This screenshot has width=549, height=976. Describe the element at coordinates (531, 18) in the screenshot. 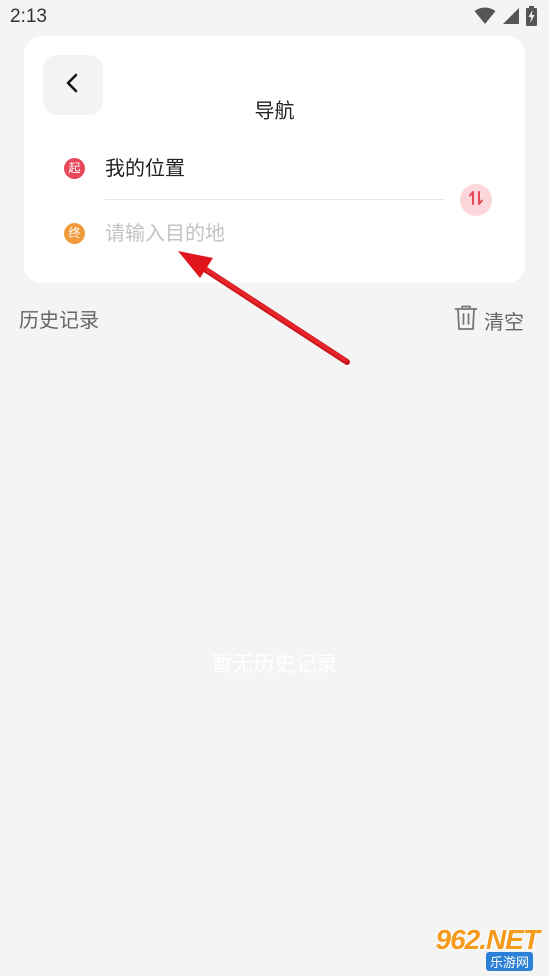

I see `battery-charging-icon` at that location.